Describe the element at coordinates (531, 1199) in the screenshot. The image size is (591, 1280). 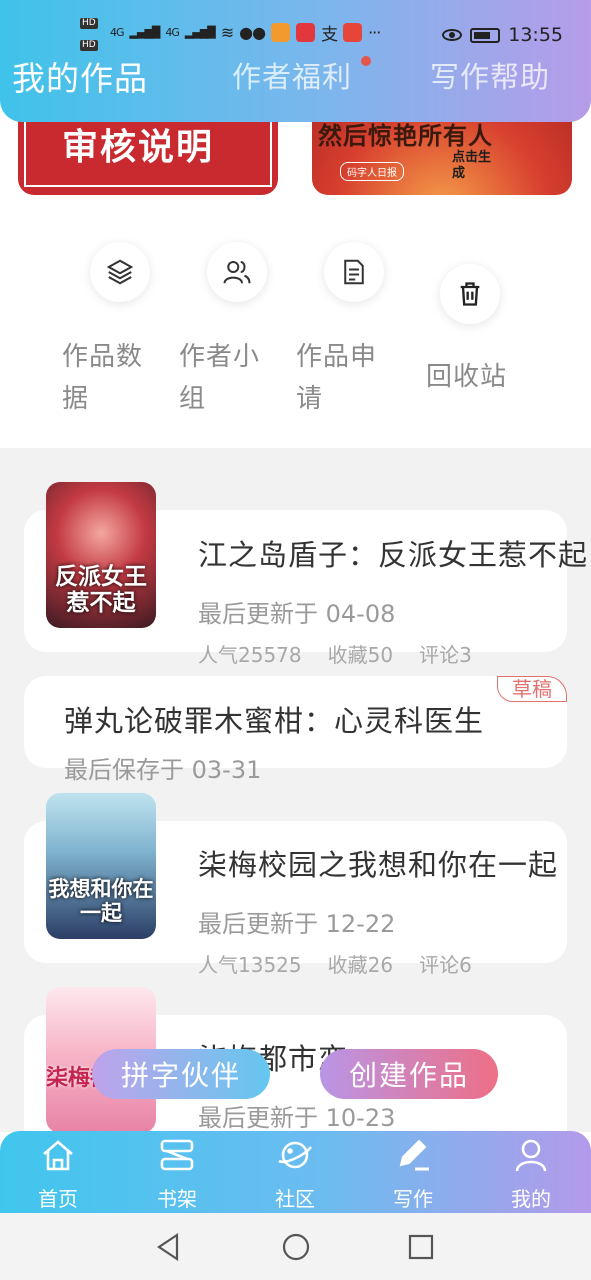
I see `nav-label: 我的` at that location.